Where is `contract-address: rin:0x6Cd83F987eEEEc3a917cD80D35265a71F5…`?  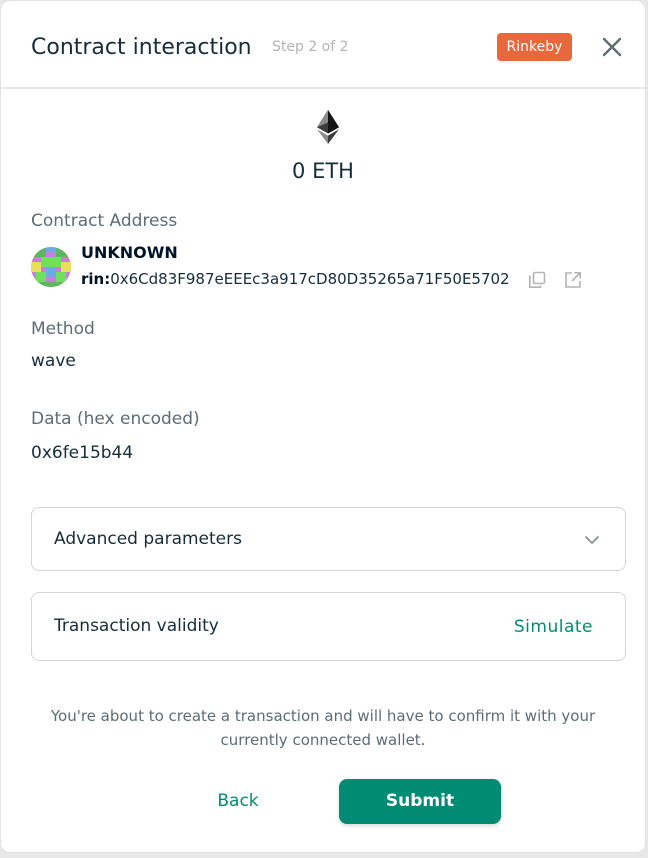 contract-address: rin:0x6Cd83F987eEEEc3a917cD80D35265a71F5… is located at coordinates (295, 279).